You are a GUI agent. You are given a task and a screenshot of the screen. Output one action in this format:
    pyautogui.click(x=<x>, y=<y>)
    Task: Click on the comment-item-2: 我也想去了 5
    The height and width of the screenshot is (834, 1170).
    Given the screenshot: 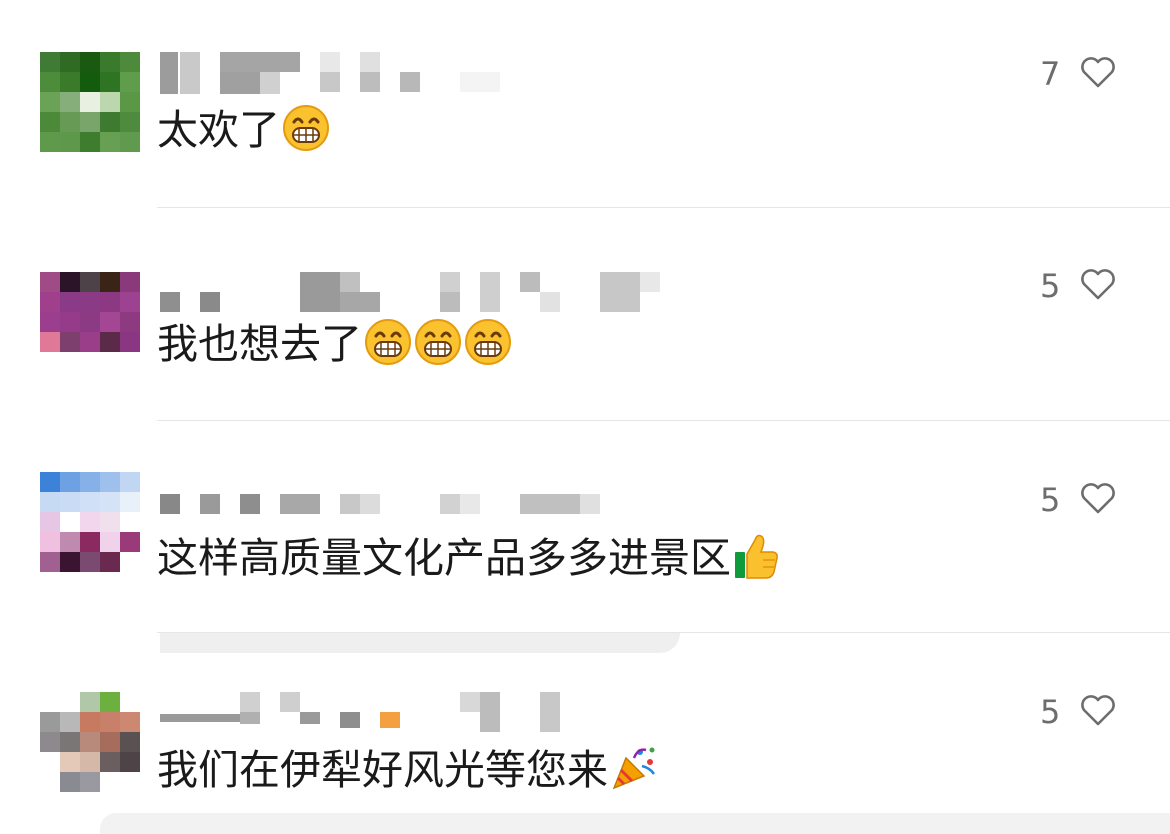 What is the action you would take?
    pyautogui.click(x=585, y=329)
    